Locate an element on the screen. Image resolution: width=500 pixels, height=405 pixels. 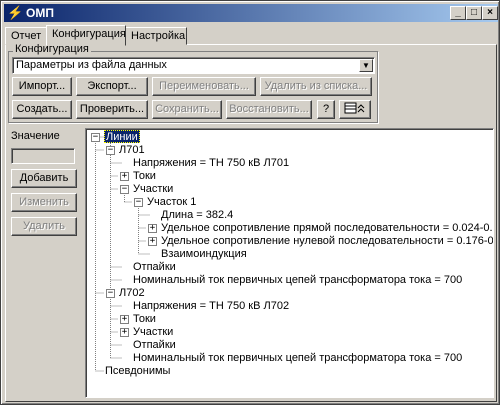
tab-configuration: Конфигурация is located at coordinates (86, 35).